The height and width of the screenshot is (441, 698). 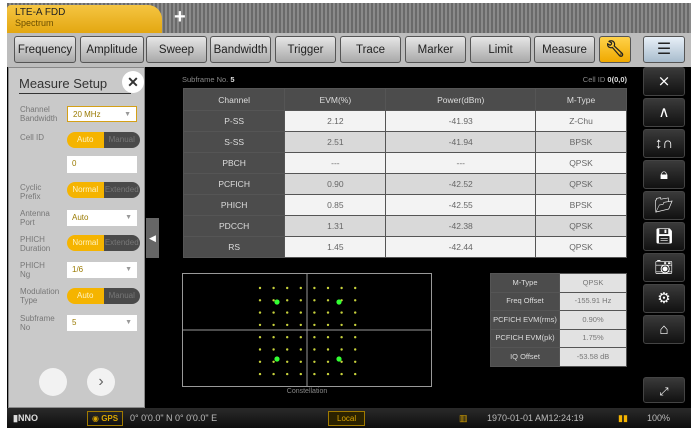 I want to click on add-tab-button: +, so click(x=180, y=17).